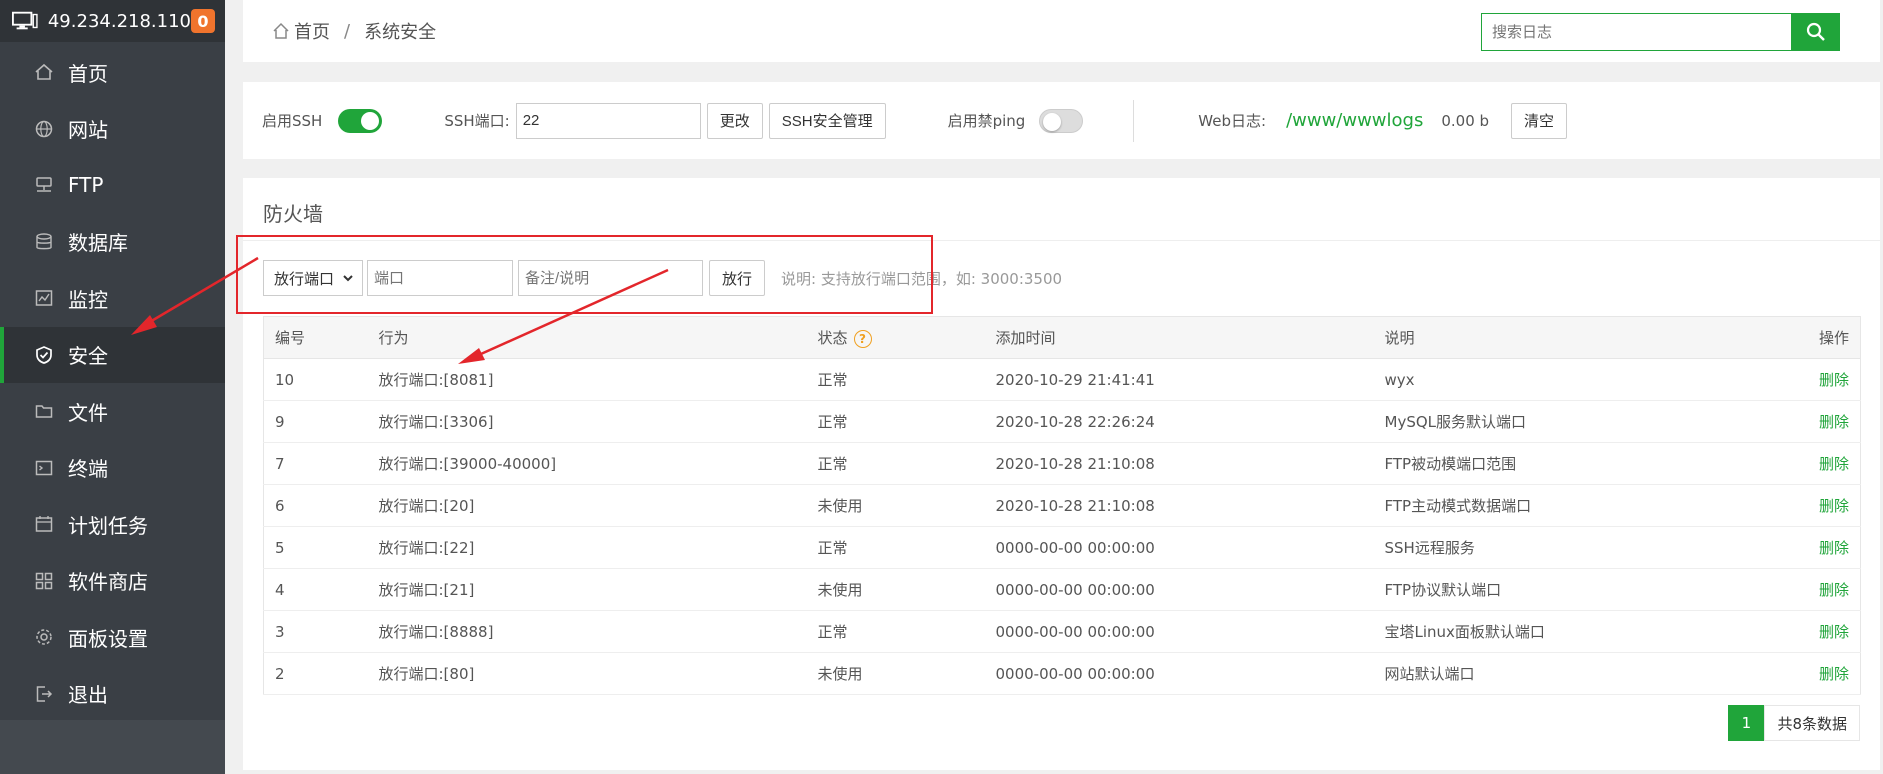 The image size is (1883, 774). I want to click on change-port-button: 更改, so click(734, 120).